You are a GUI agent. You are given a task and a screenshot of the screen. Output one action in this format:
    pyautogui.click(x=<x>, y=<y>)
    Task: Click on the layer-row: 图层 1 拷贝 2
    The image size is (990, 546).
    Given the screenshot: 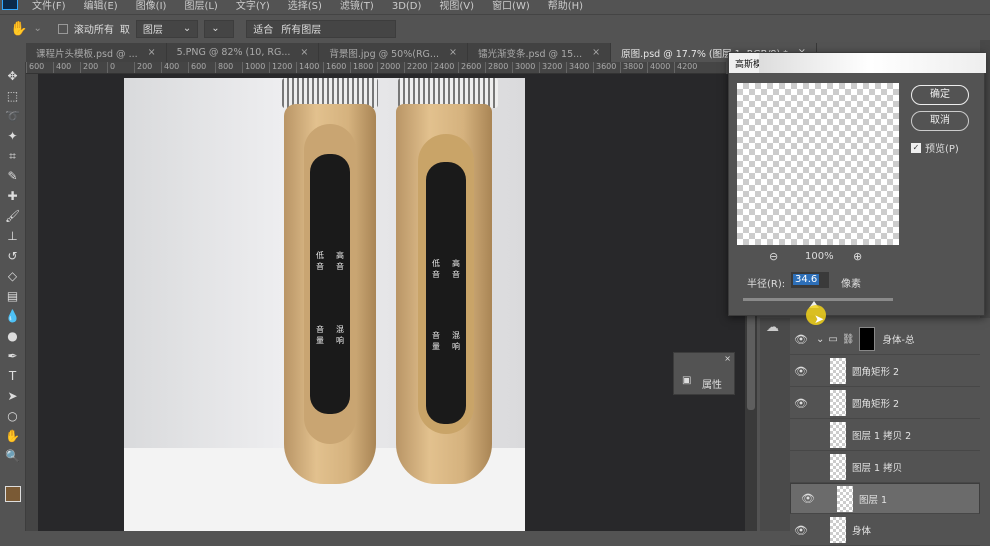 What is the action you would take?
    pyautogui.click(x=885, y=435)
    